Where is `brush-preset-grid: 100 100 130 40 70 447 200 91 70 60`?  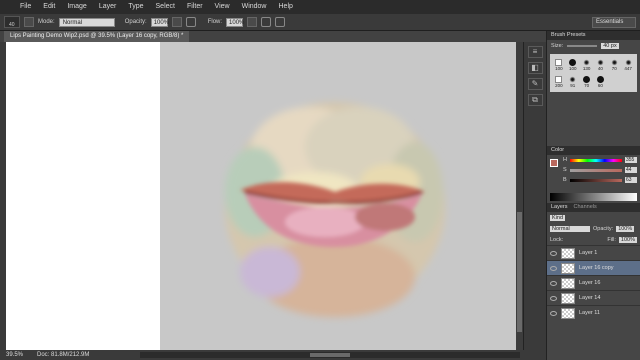
brush-preset-grid: 100 100 130 40 70 447 200 91 70 60 is located at coordinates (593, 73).